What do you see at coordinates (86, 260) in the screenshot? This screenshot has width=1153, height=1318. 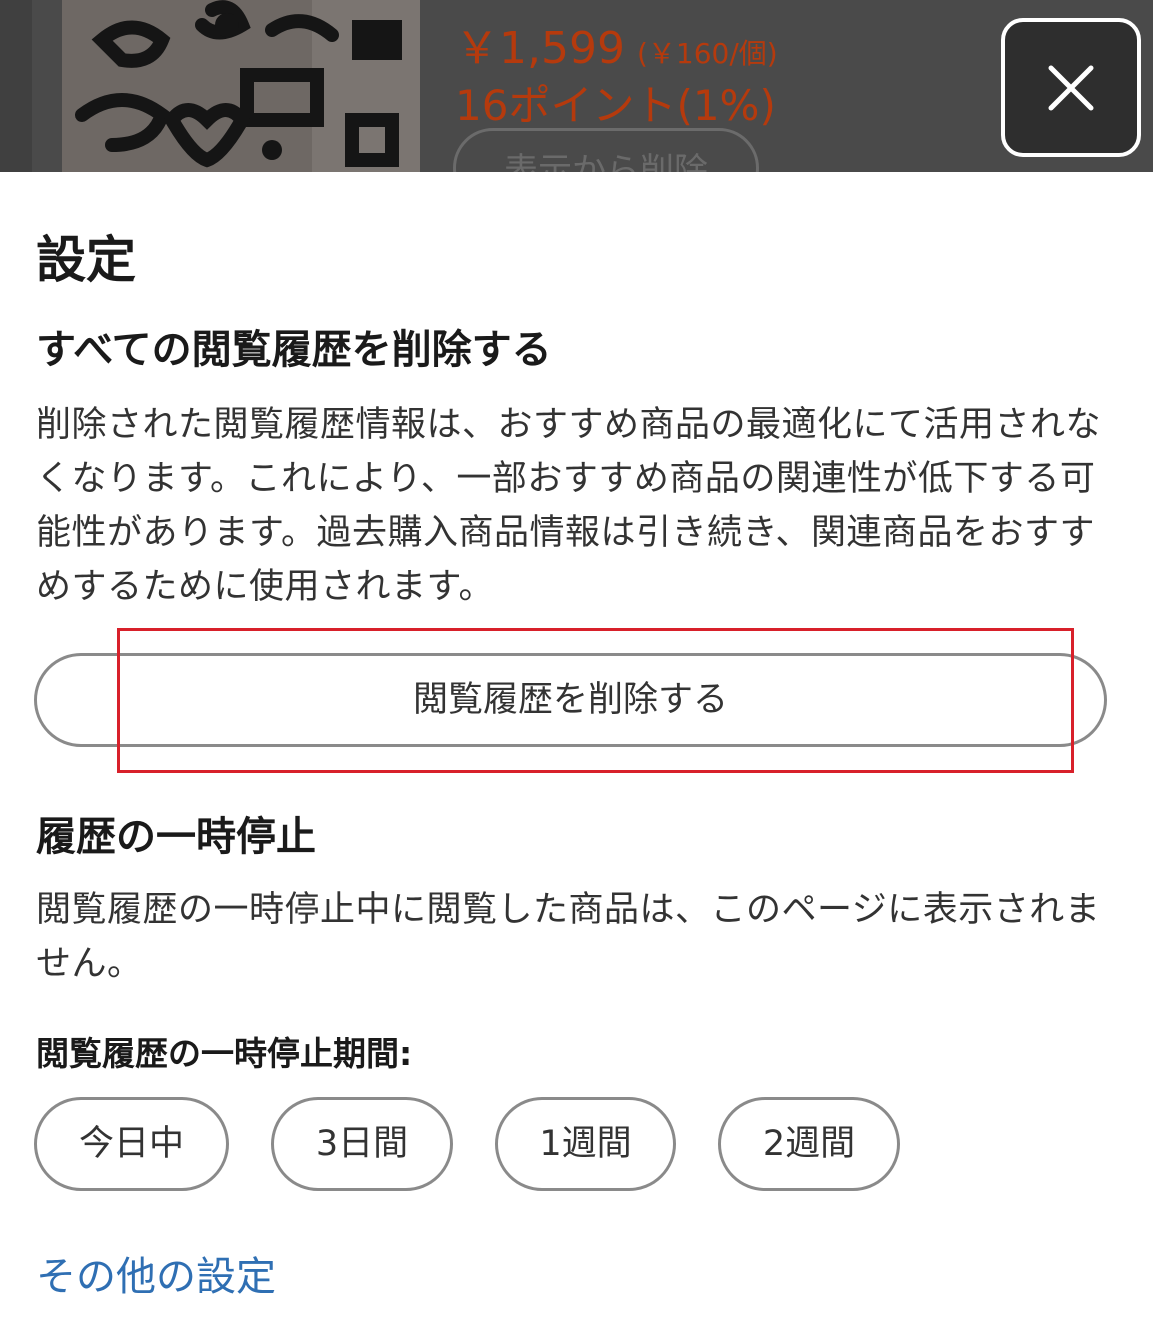 I see `page-title: 設定` at bounding box center [86, 260].